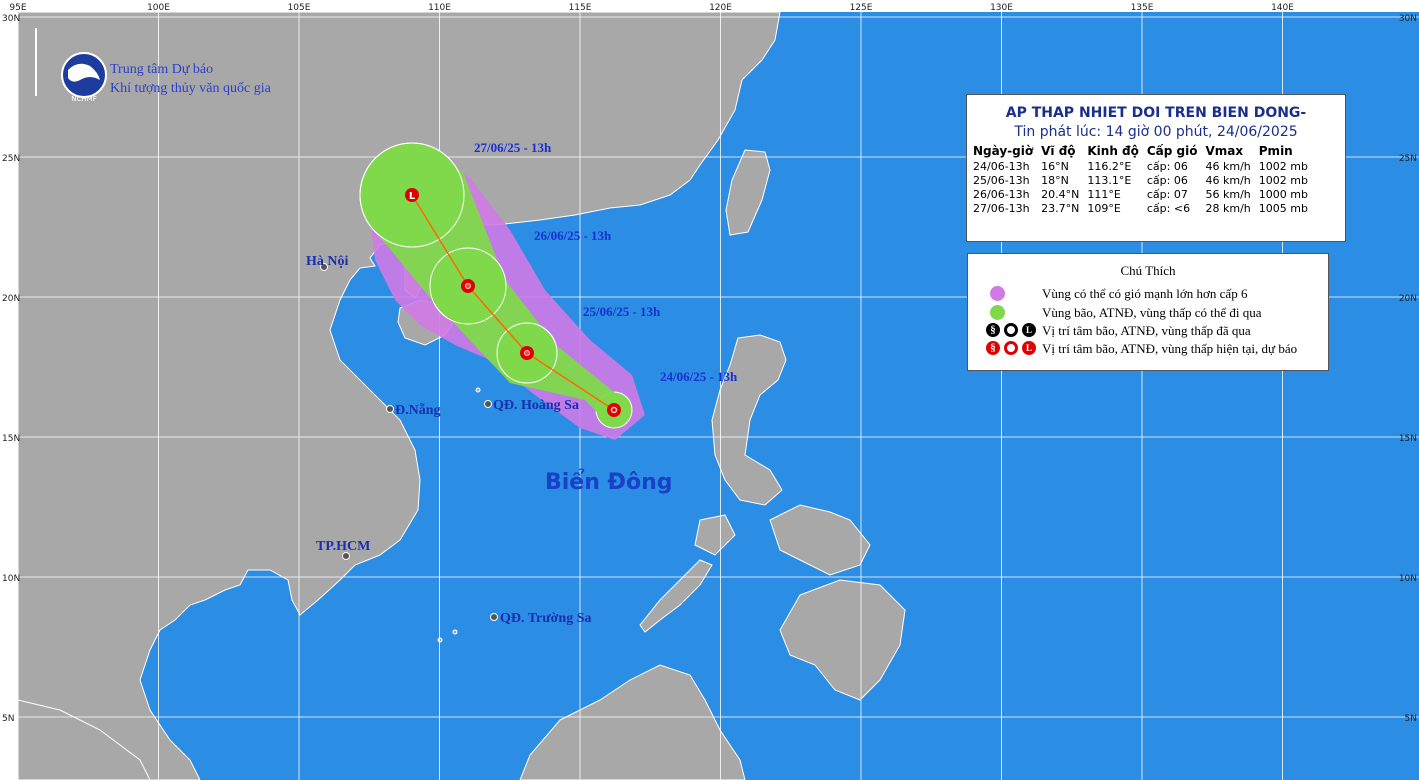 The width and height of the screenshot is (1419, 780). I want to click on latitude-tick-label-left: 10N, so click(11, 579).